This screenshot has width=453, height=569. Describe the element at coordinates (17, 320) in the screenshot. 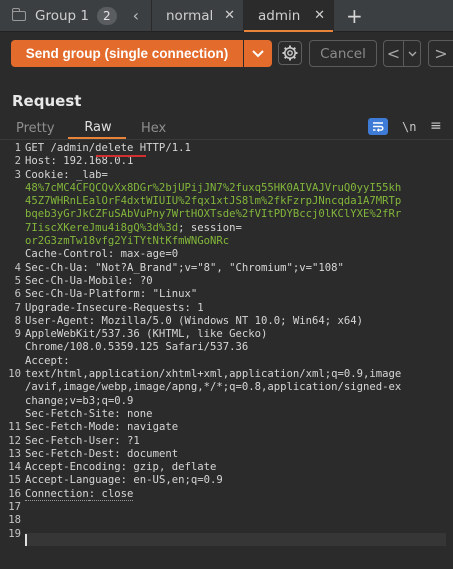

I see `line-number: 8` at that location.